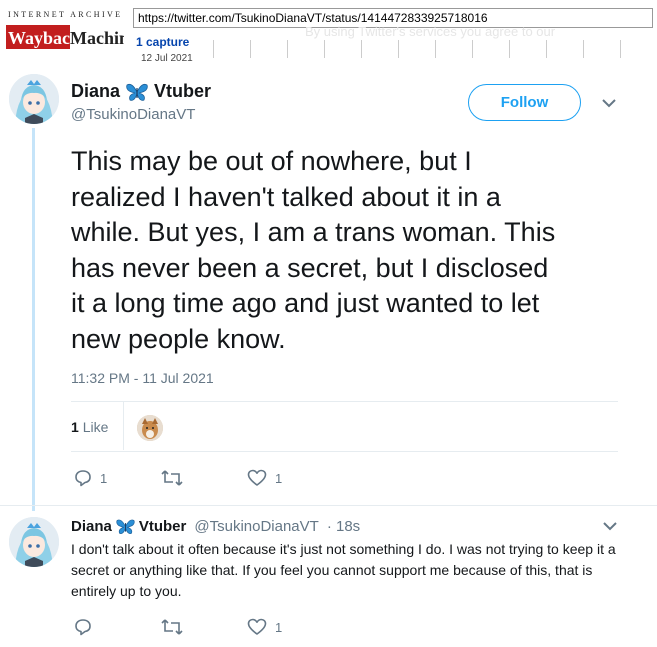 The image size is (657, 647). What do you see at coordinates (133, 114) in the screenshot?
I see `handle: @TsukinoDianaVT` at bounding box center [133, 114].